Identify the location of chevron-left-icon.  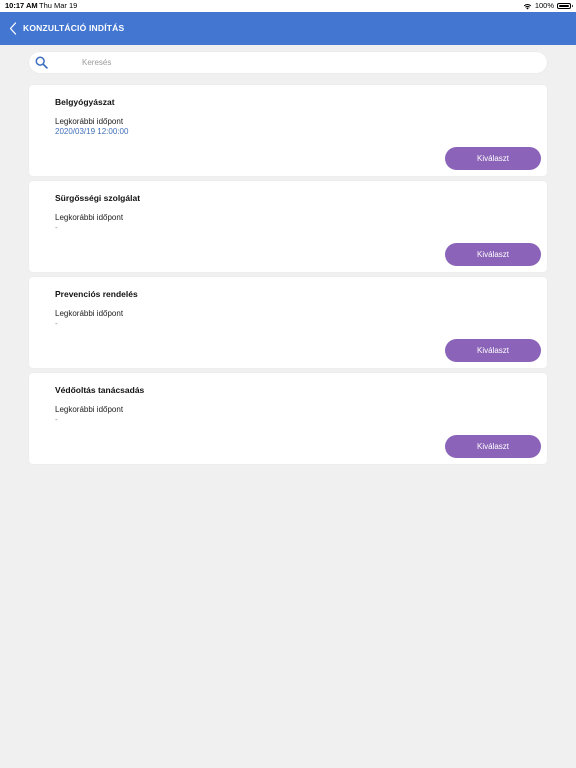
(13, 28).